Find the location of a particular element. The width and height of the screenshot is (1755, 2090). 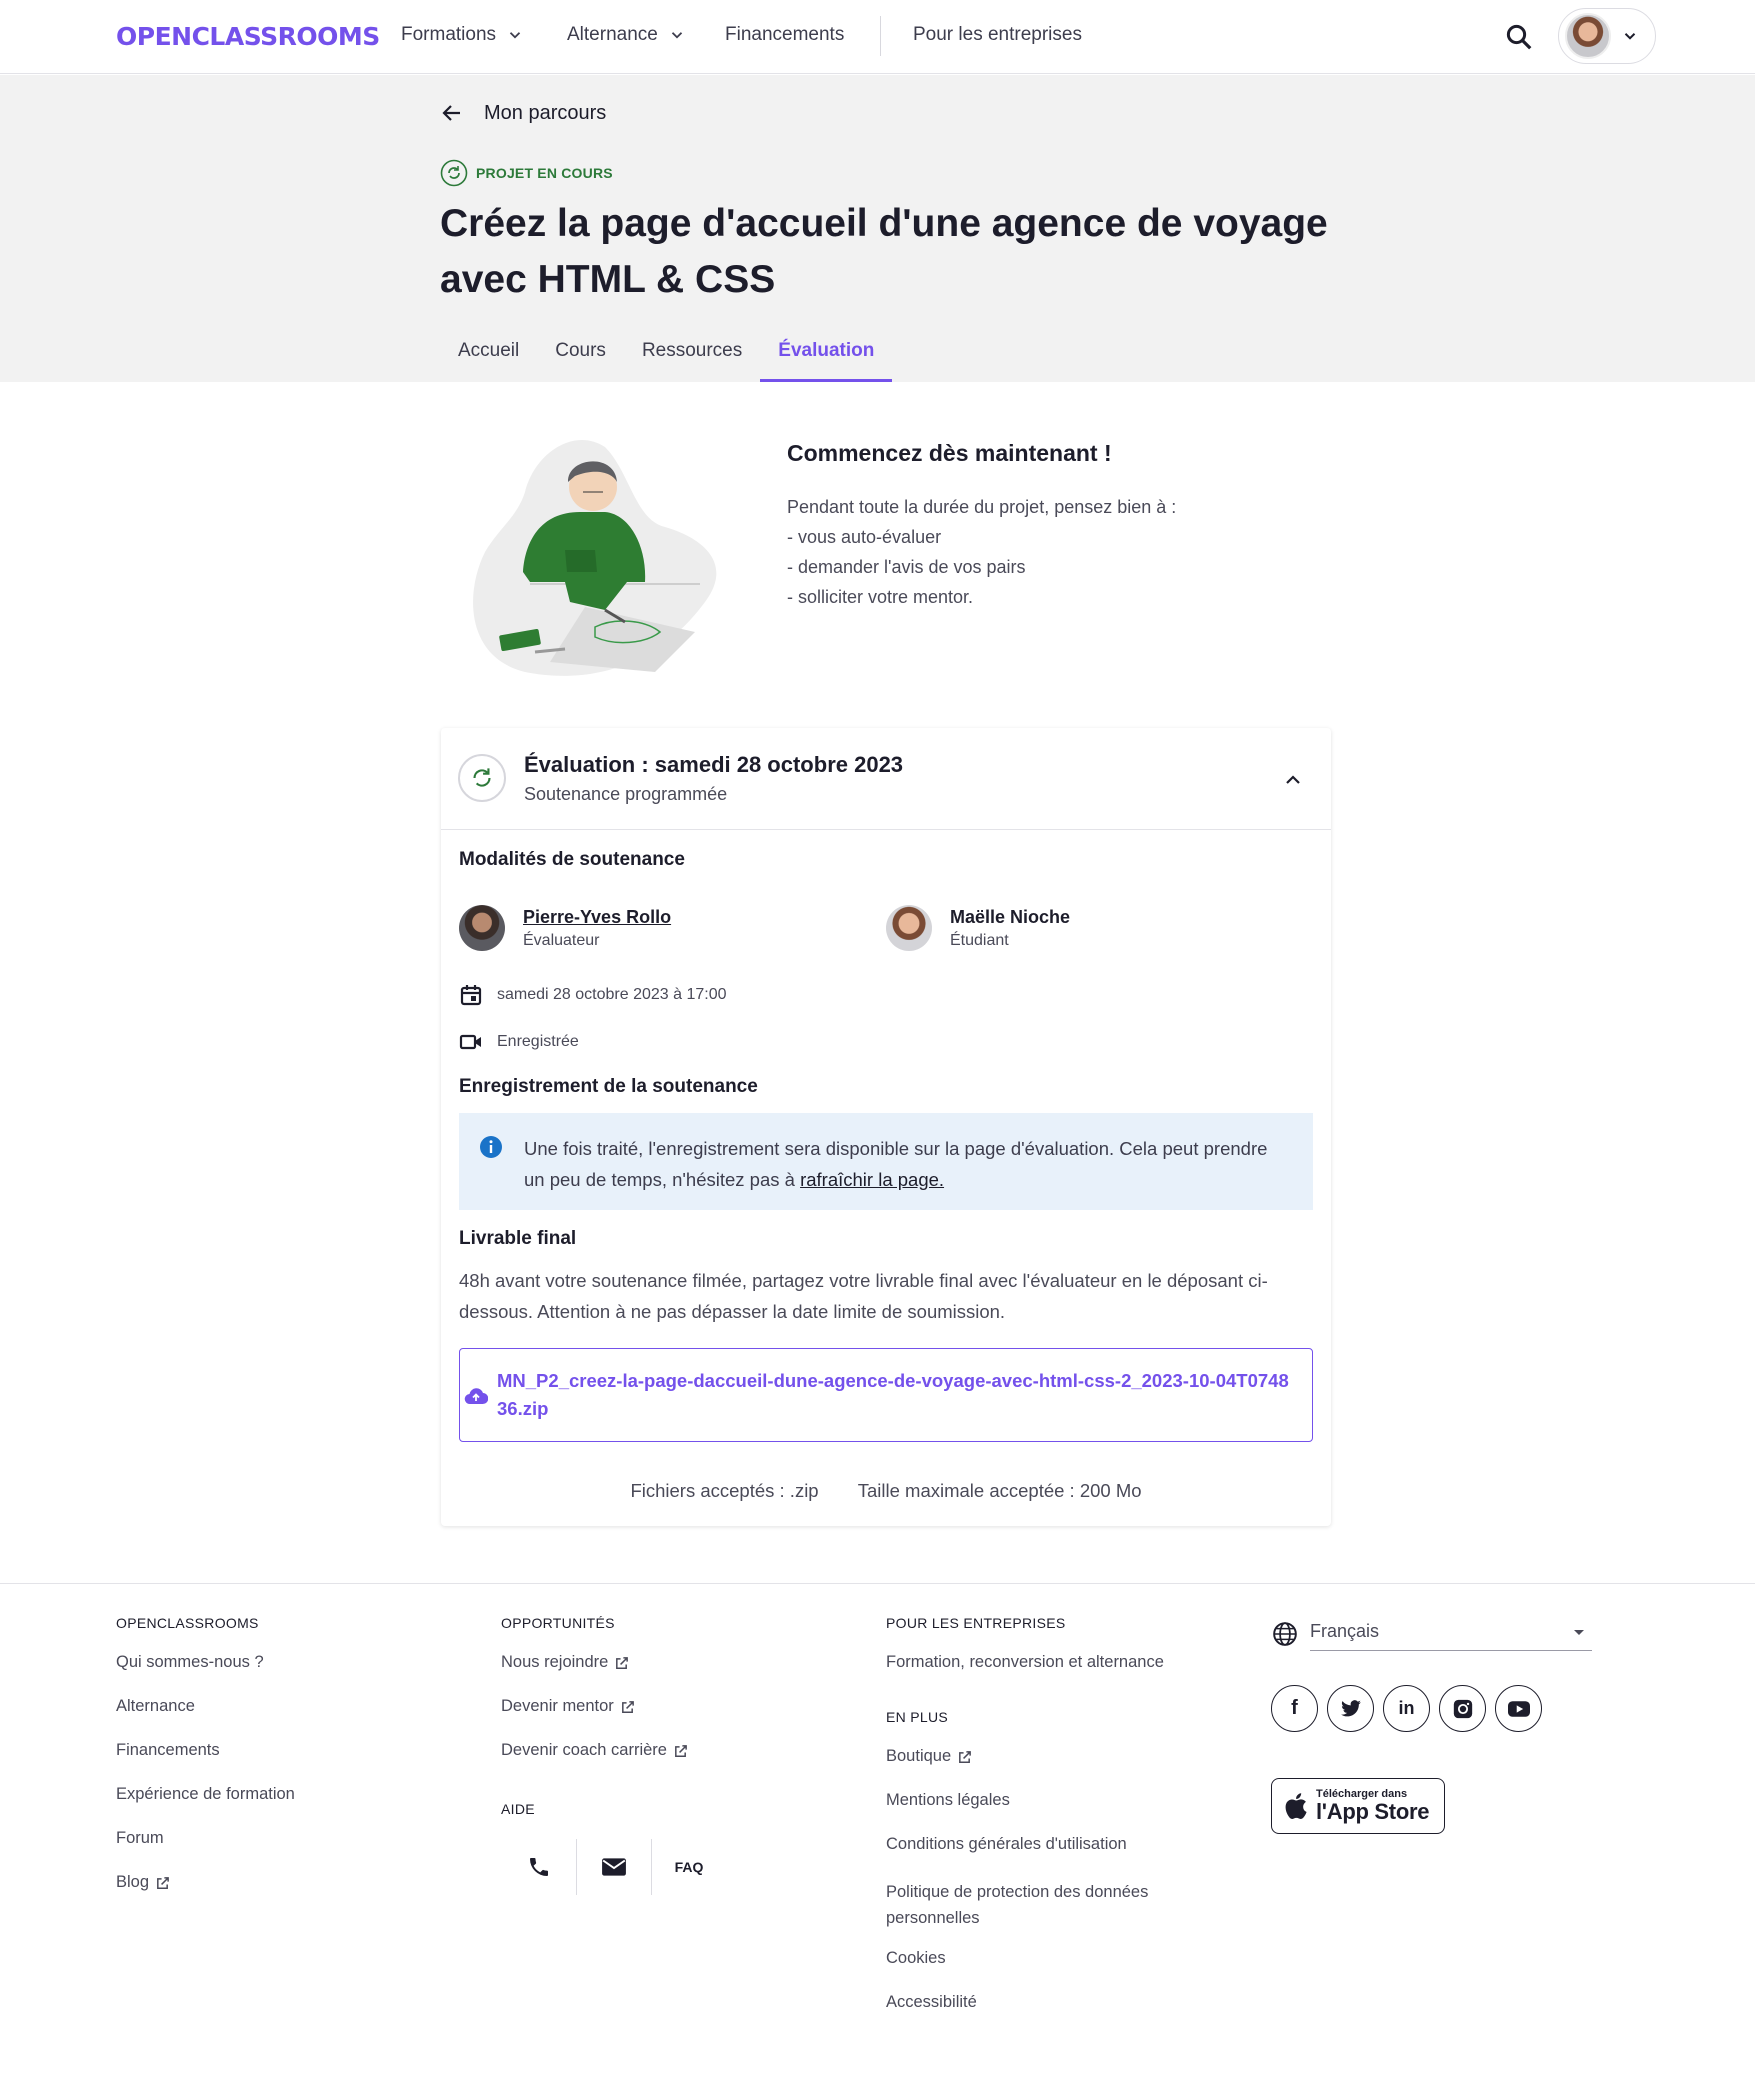

footer-link-label: Forum is located at coordinates (140, 1838).